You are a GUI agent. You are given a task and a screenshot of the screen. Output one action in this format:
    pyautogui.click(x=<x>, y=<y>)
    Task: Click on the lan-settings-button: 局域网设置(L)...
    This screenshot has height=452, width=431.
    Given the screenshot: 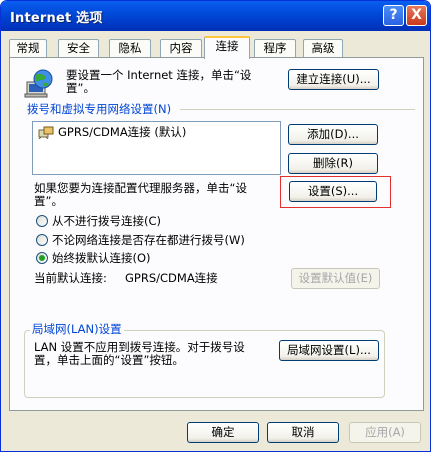 What is the action you would take?
    pyautogui.click(x=329, y=350)
    